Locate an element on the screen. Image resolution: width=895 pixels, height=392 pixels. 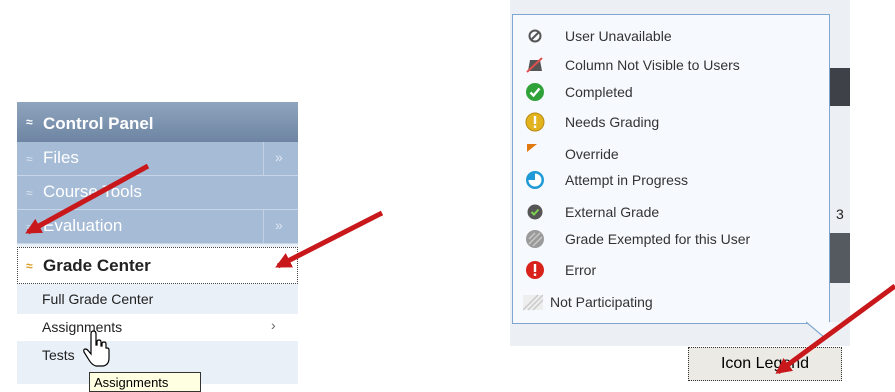
legend-item-needs-grading: Needs Grading is located at coordinates (672, 122).